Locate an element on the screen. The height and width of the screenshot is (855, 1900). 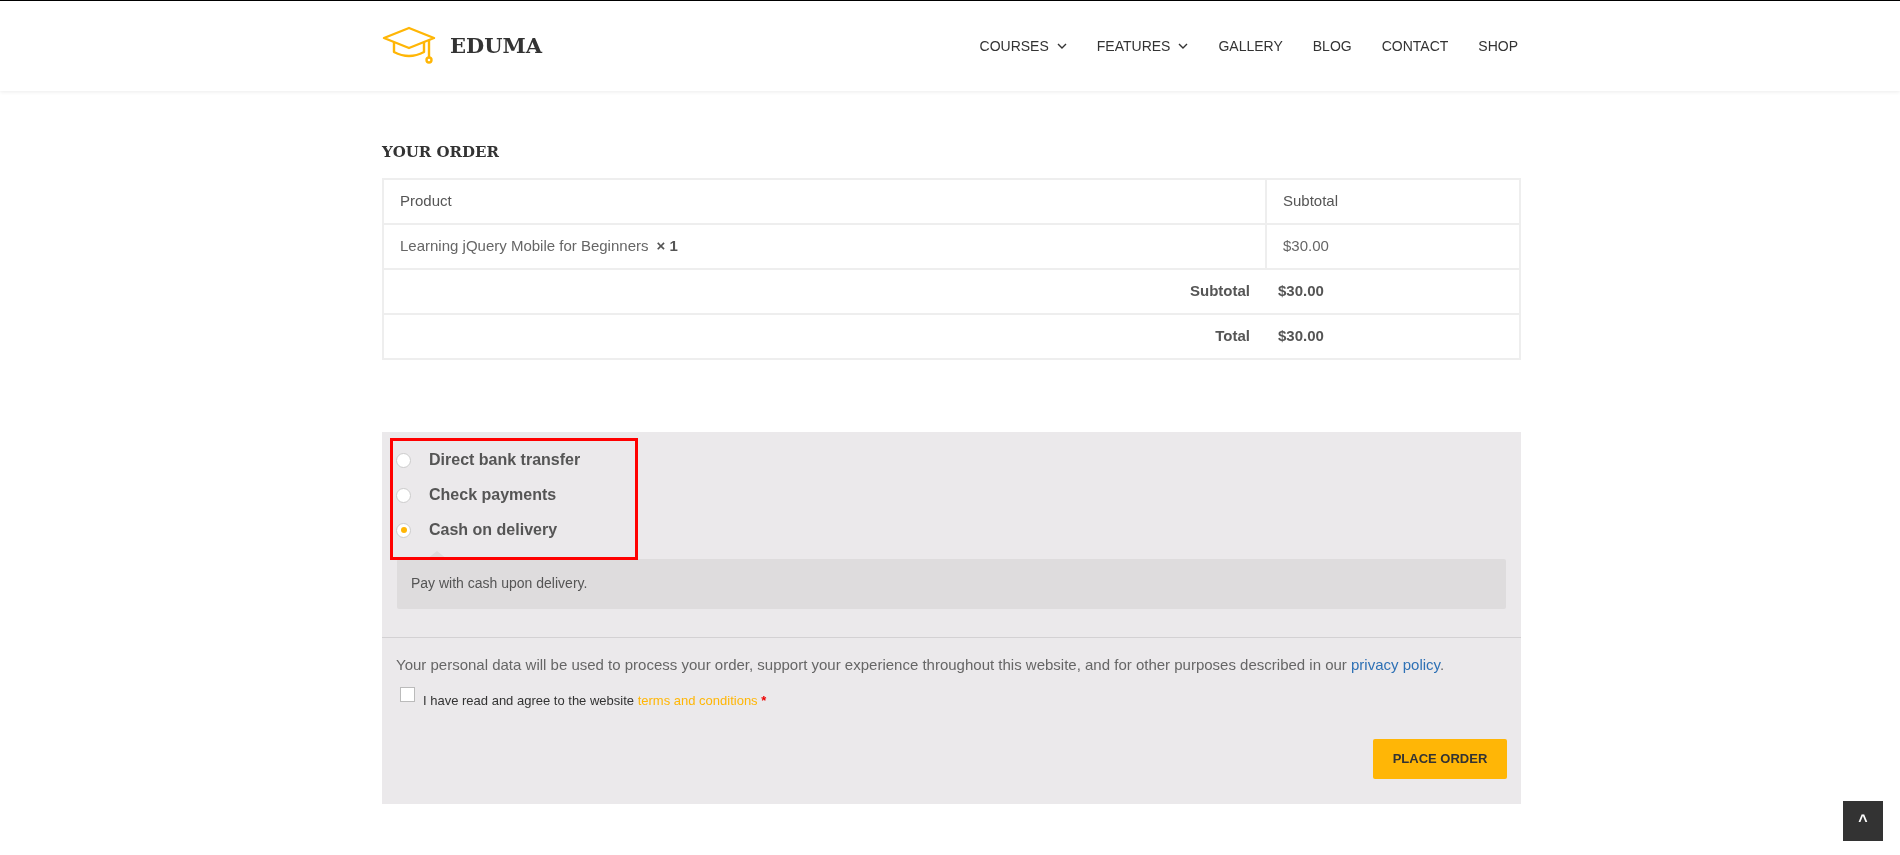
table-header: Product is located at coordinates (824, 201).